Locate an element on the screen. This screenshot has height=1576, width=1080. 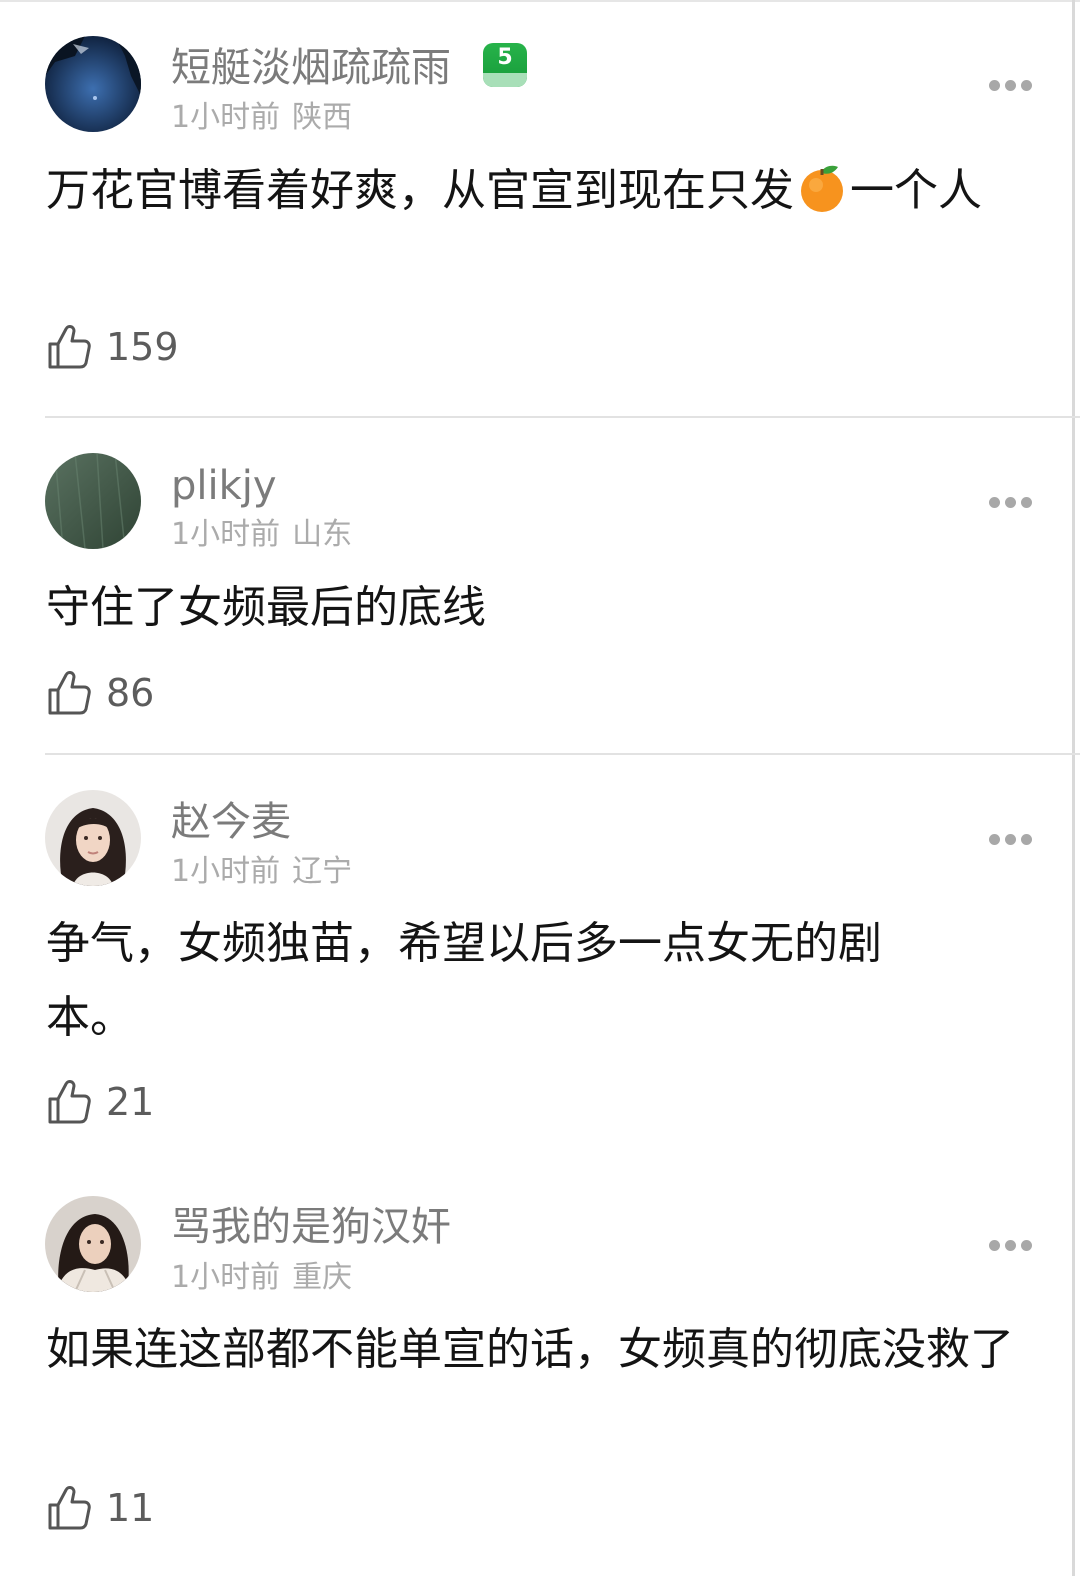
more-options-button is located at coordinates (1010, 1245).